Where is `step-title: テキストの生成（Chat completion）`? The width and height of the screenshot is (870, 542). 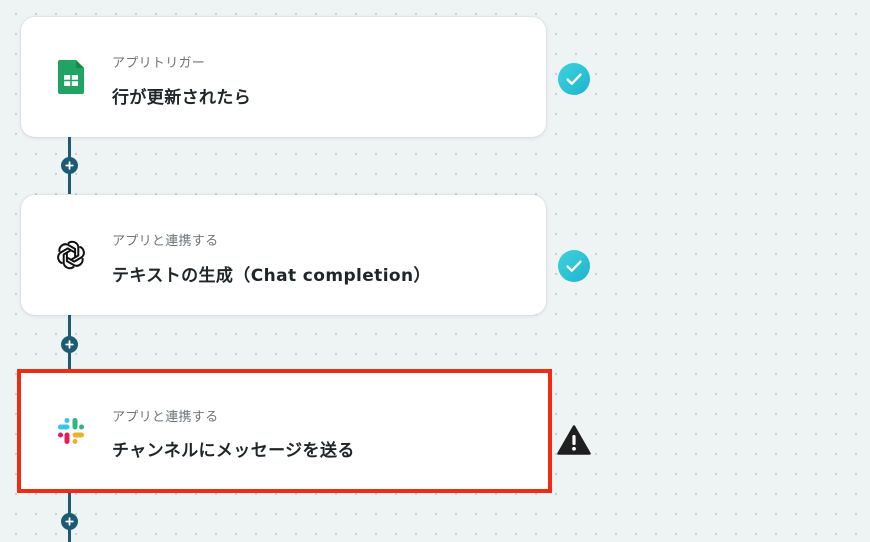
step-title: テキストの生成（Chat completion） is located at coordinates (271, 276).